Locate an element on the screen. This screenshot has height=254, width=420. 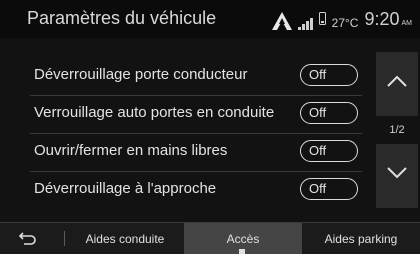
scroll-down-button is located at coordinates (397, 176).